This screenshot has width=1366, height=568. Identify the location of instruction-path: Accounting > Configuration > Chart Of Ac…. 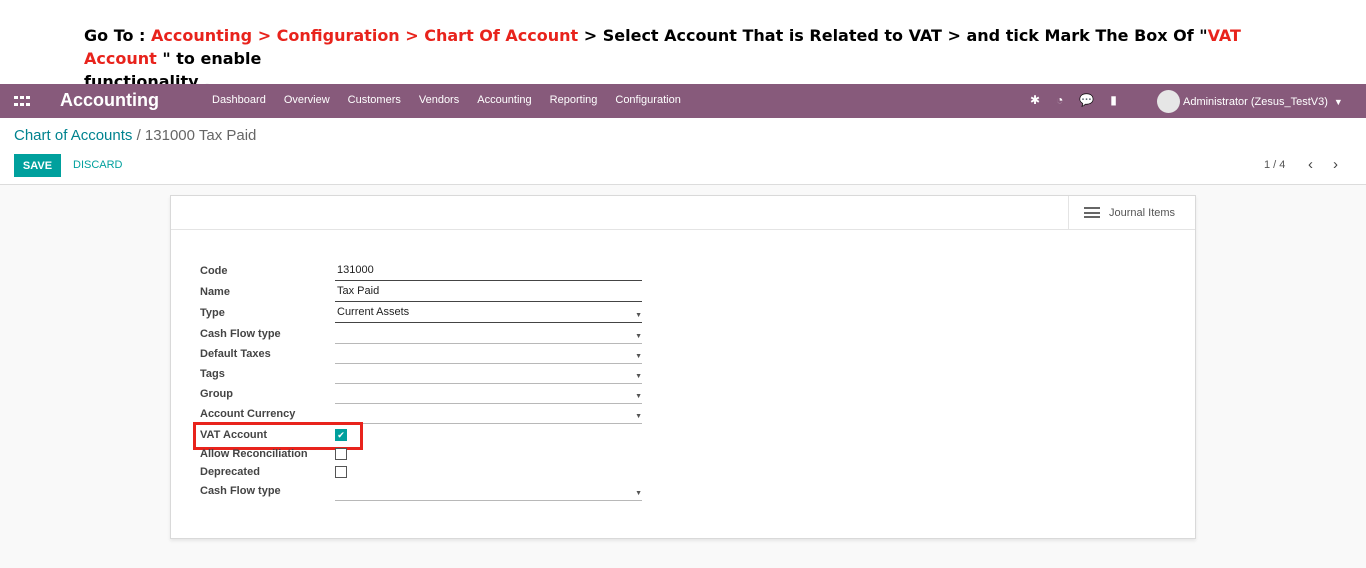
(365, 35).